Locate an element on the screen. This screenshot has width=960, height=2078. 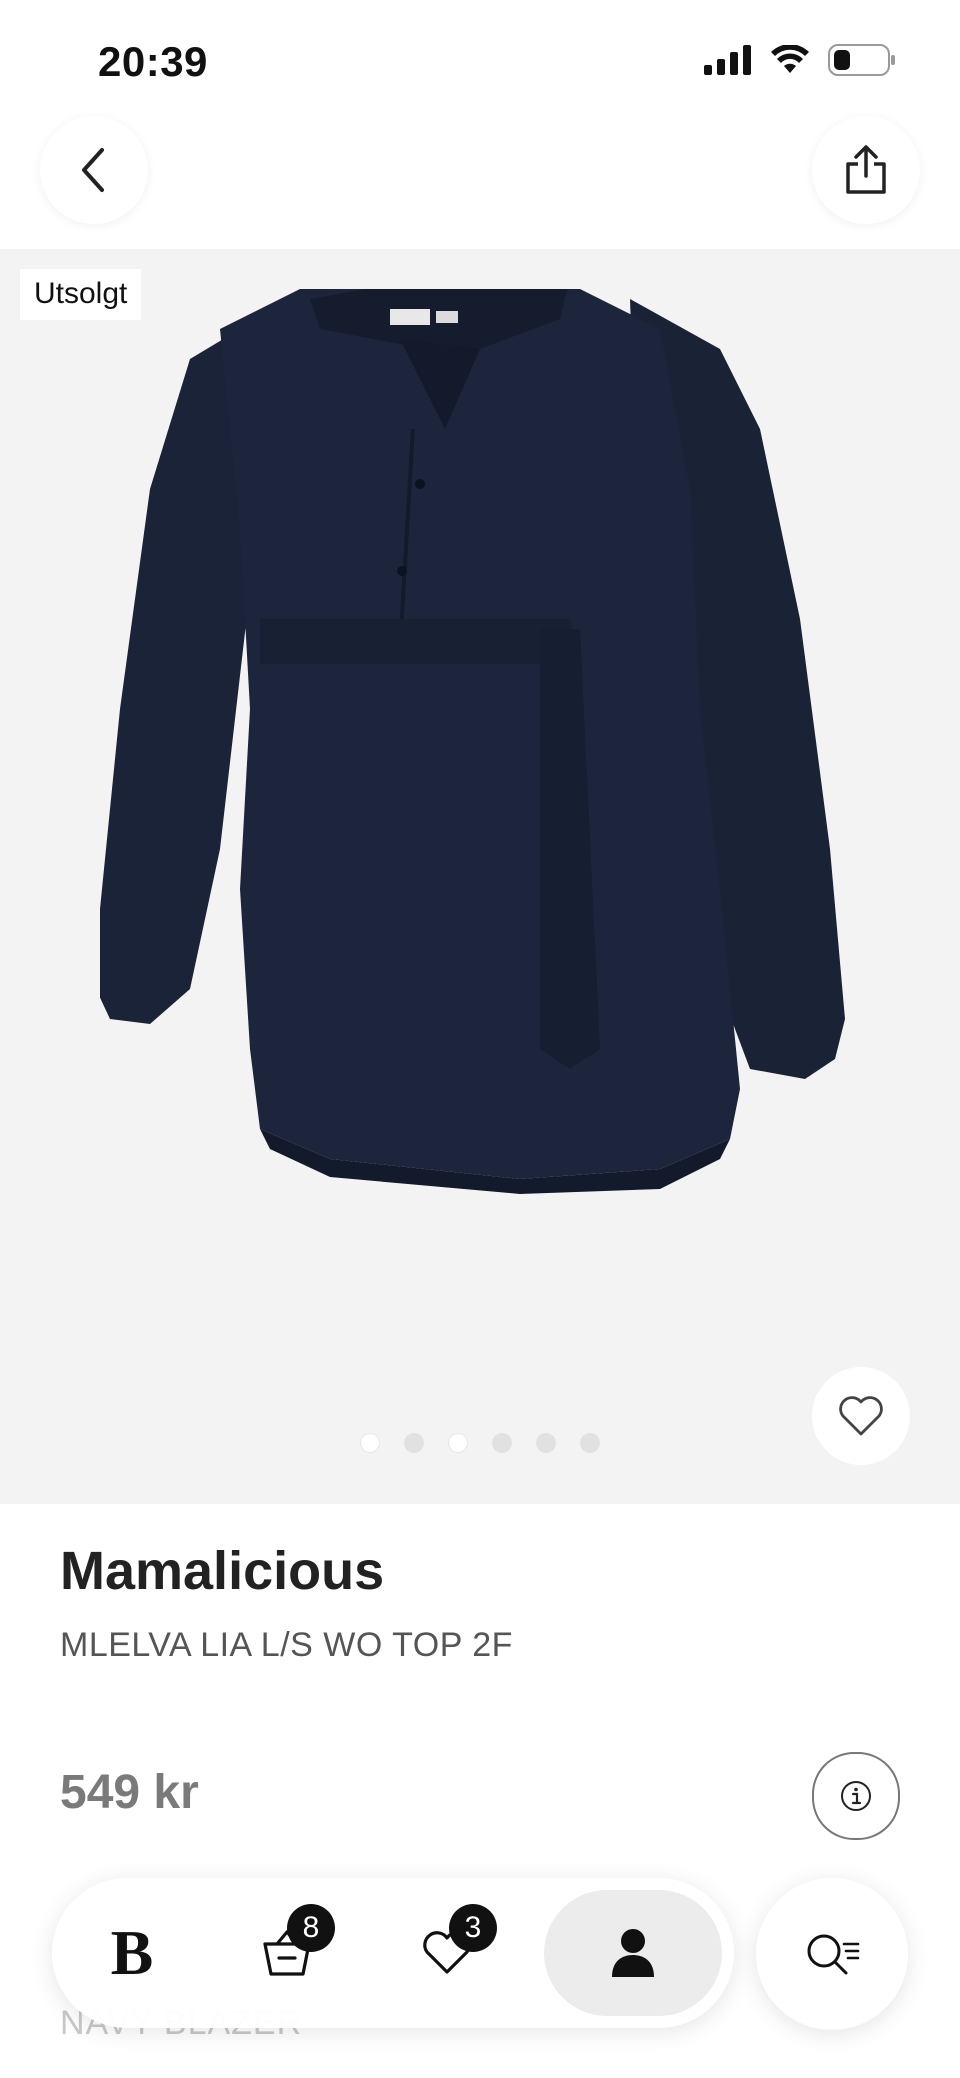
product-name: MLELVA LIA L/S WO TOP 2F is located at coordinates (286, 1645).